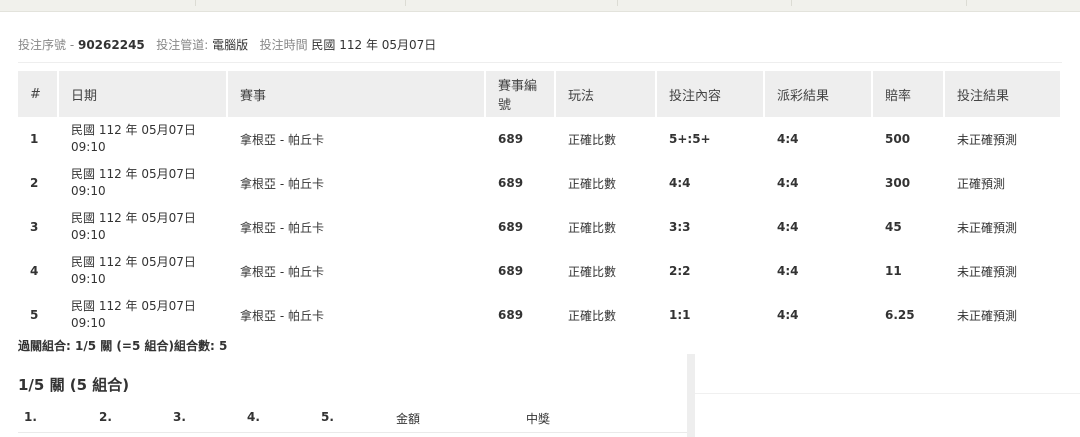 The width and height of the screenshot is (1080, 437). Describe the element at coordinates (505, 105) in the screenshot. I see `col-header-event-no-line2: 號` at that location.